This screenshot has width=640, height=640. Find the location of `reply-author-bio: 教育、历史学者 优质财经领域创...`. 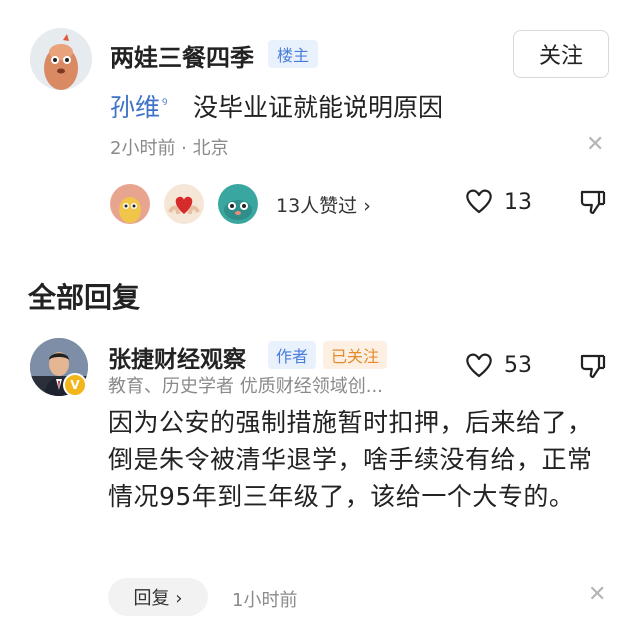

reply-author-bio: 教育、历史学者 优质财经领域创... is located at coordinates (245, 386).